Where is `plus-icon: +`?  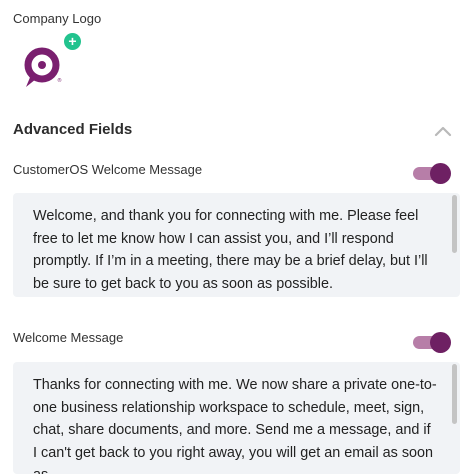 plus-icon: + is located at coordinates (72, 41).